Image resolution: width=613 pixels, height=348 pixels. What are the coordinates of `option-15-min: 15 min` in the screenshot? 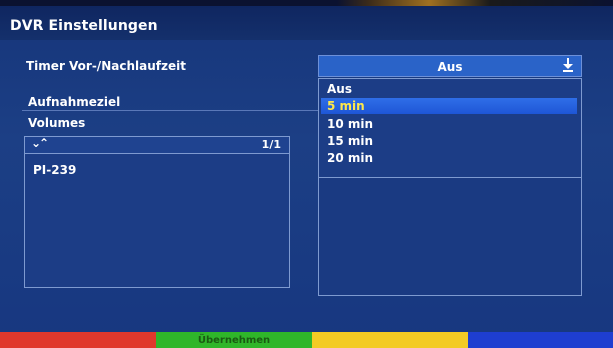 It's located at (449, 141).